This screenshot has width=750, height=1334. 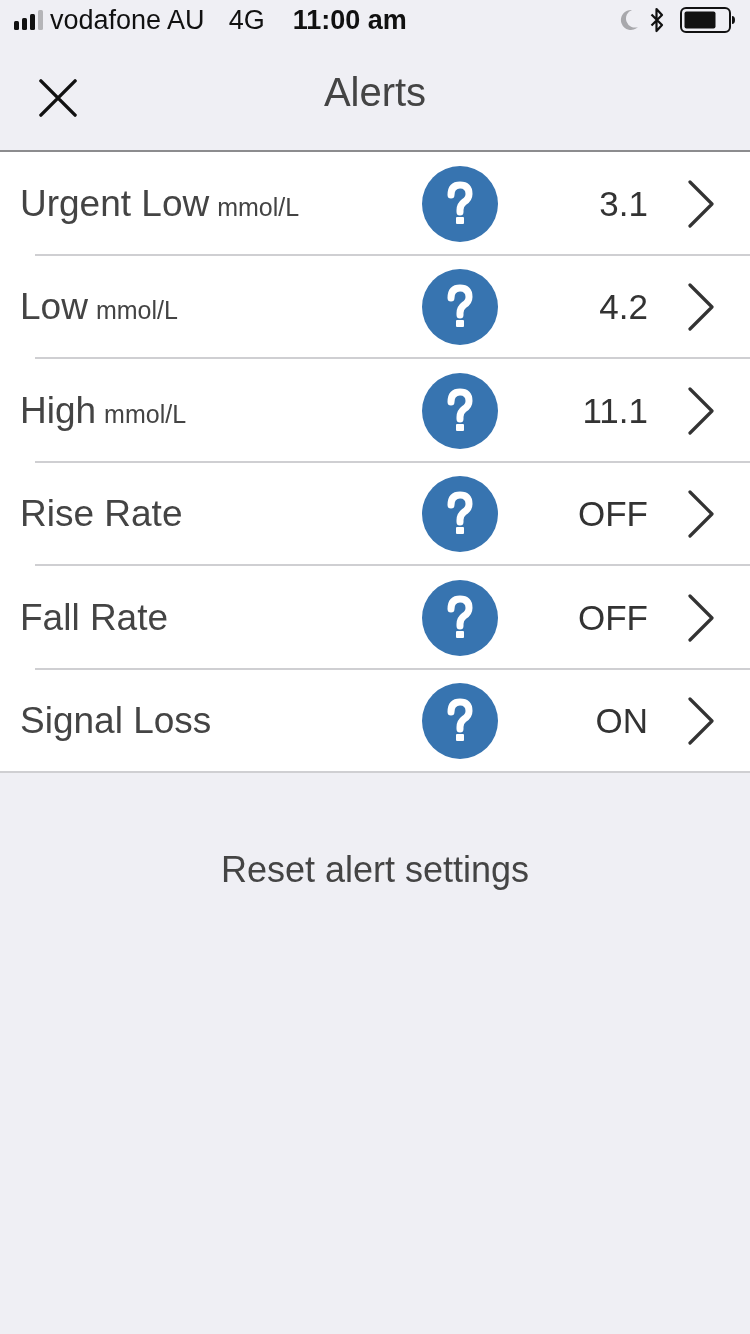 What do you see at coordinates (94, 617) in the screenshot?
I see `alert-label: Fall Rate` at bounding box center [94, 617].